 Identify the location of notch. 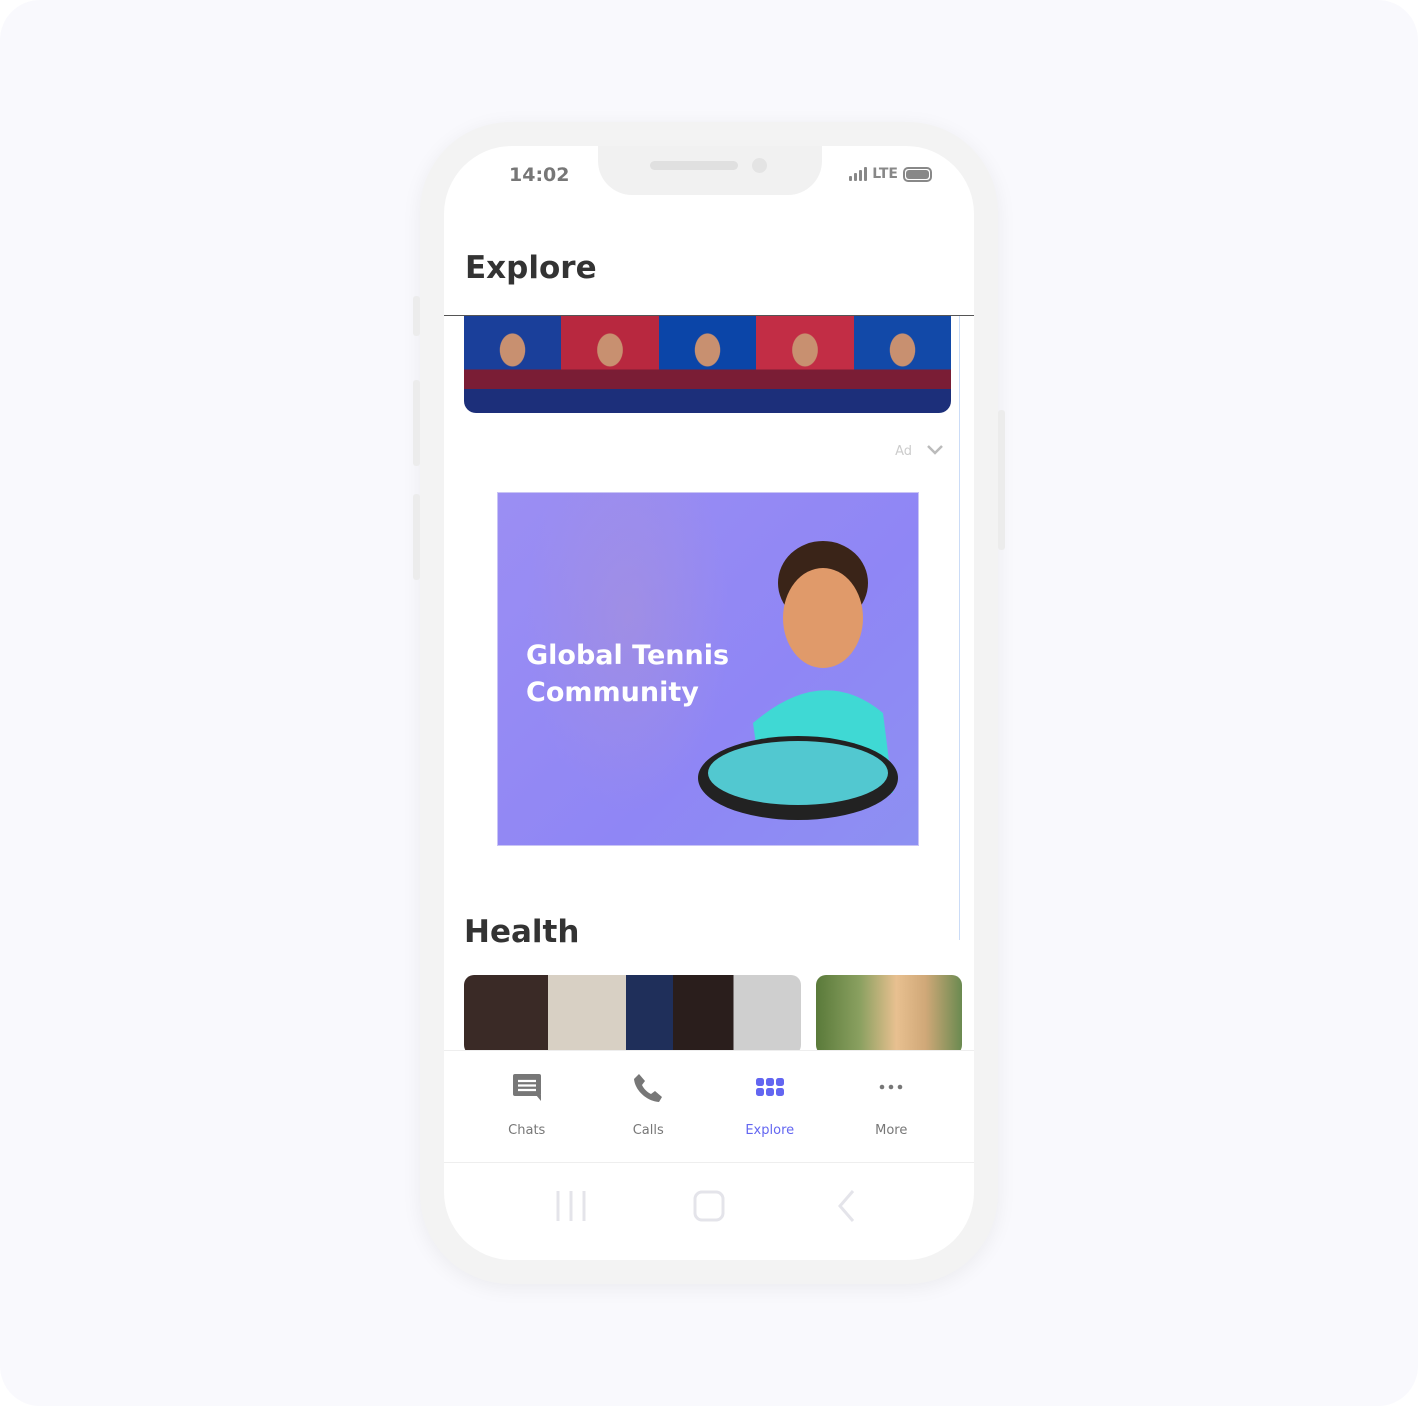
(710, 170).